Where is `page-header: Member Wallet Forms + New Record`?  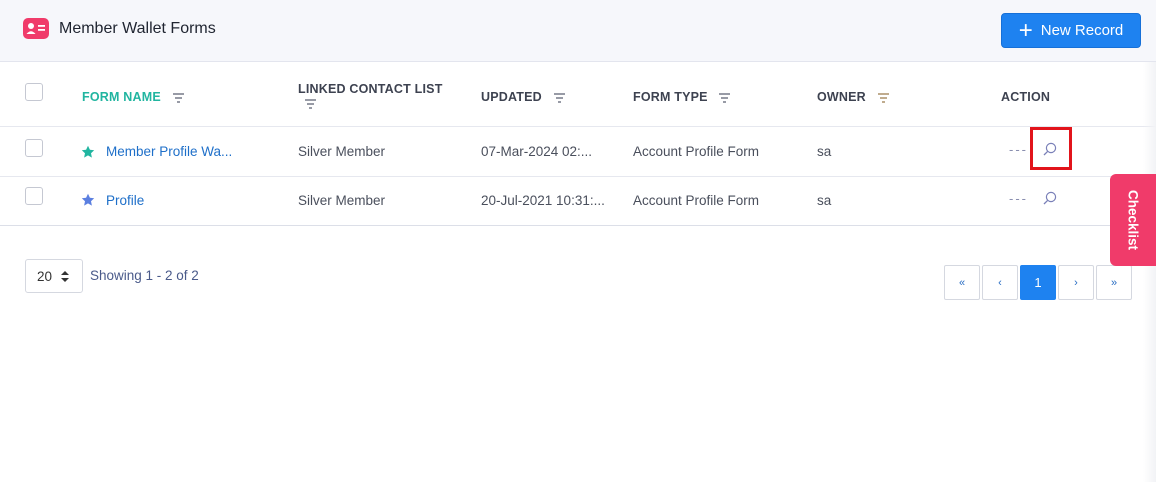
page-header: Member Wallet Forms + New Record is located at coordinates (578, 31).